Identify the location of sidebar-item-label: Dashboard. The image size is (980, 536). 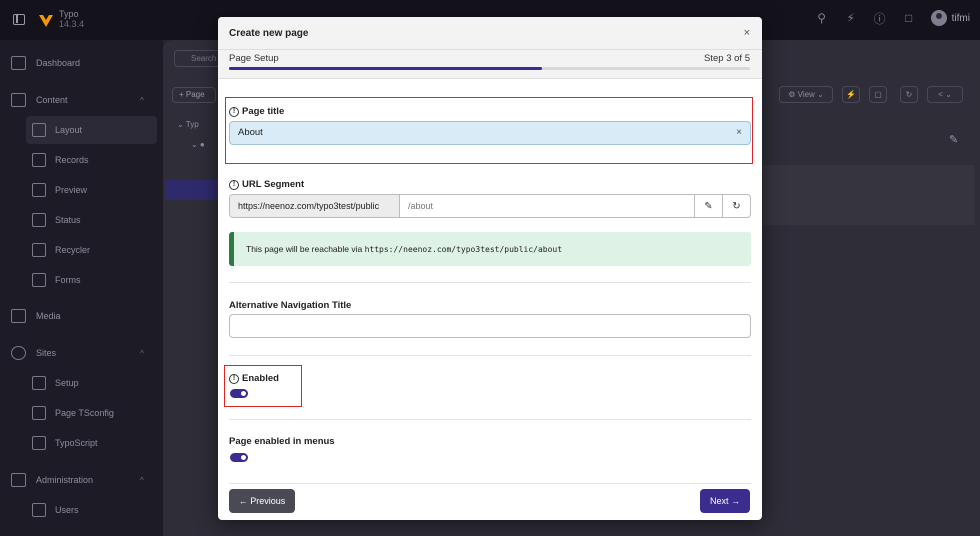
(58, 63).